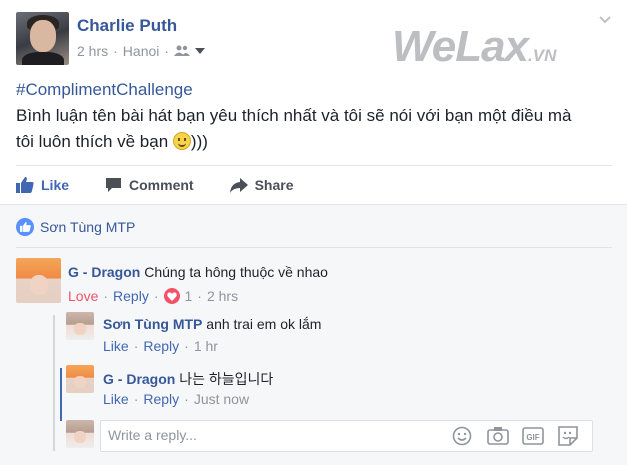 Image resolution: width=627 pixels, height=465 pixels. What do you see at coordinates (38, 280) in the screenshot?
I see `commenter-avatar` at bounding box center [38, 280].